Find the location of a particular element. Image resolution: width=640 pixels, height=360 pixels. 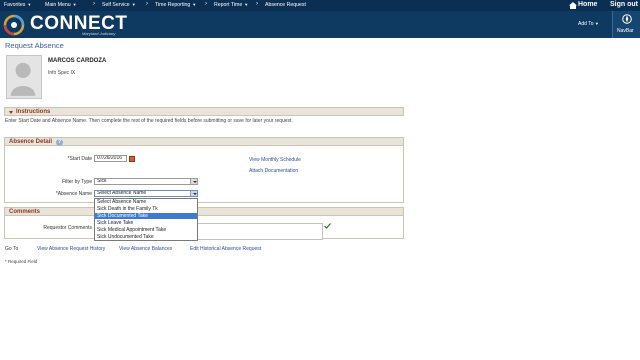

dropdown-option-highlighted: Sick Documented Take is located at coordinates (146, 216).